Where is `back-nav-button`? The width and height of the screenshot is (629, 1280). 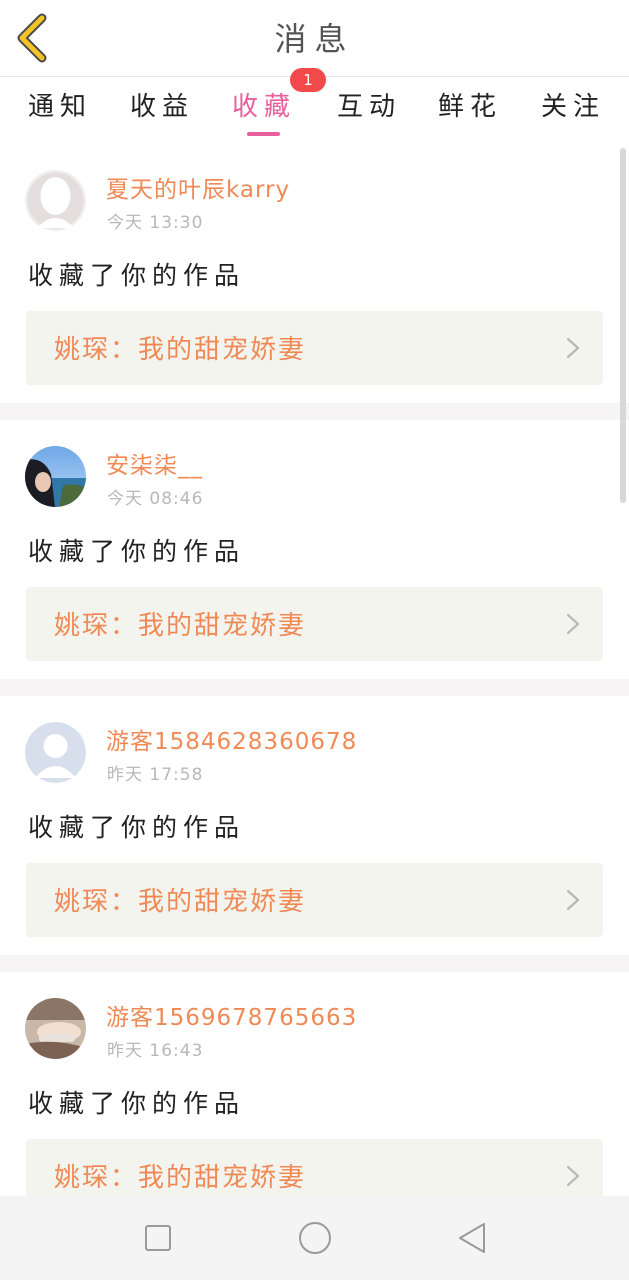
back-nav-button is located at coordinates (472, 1238).